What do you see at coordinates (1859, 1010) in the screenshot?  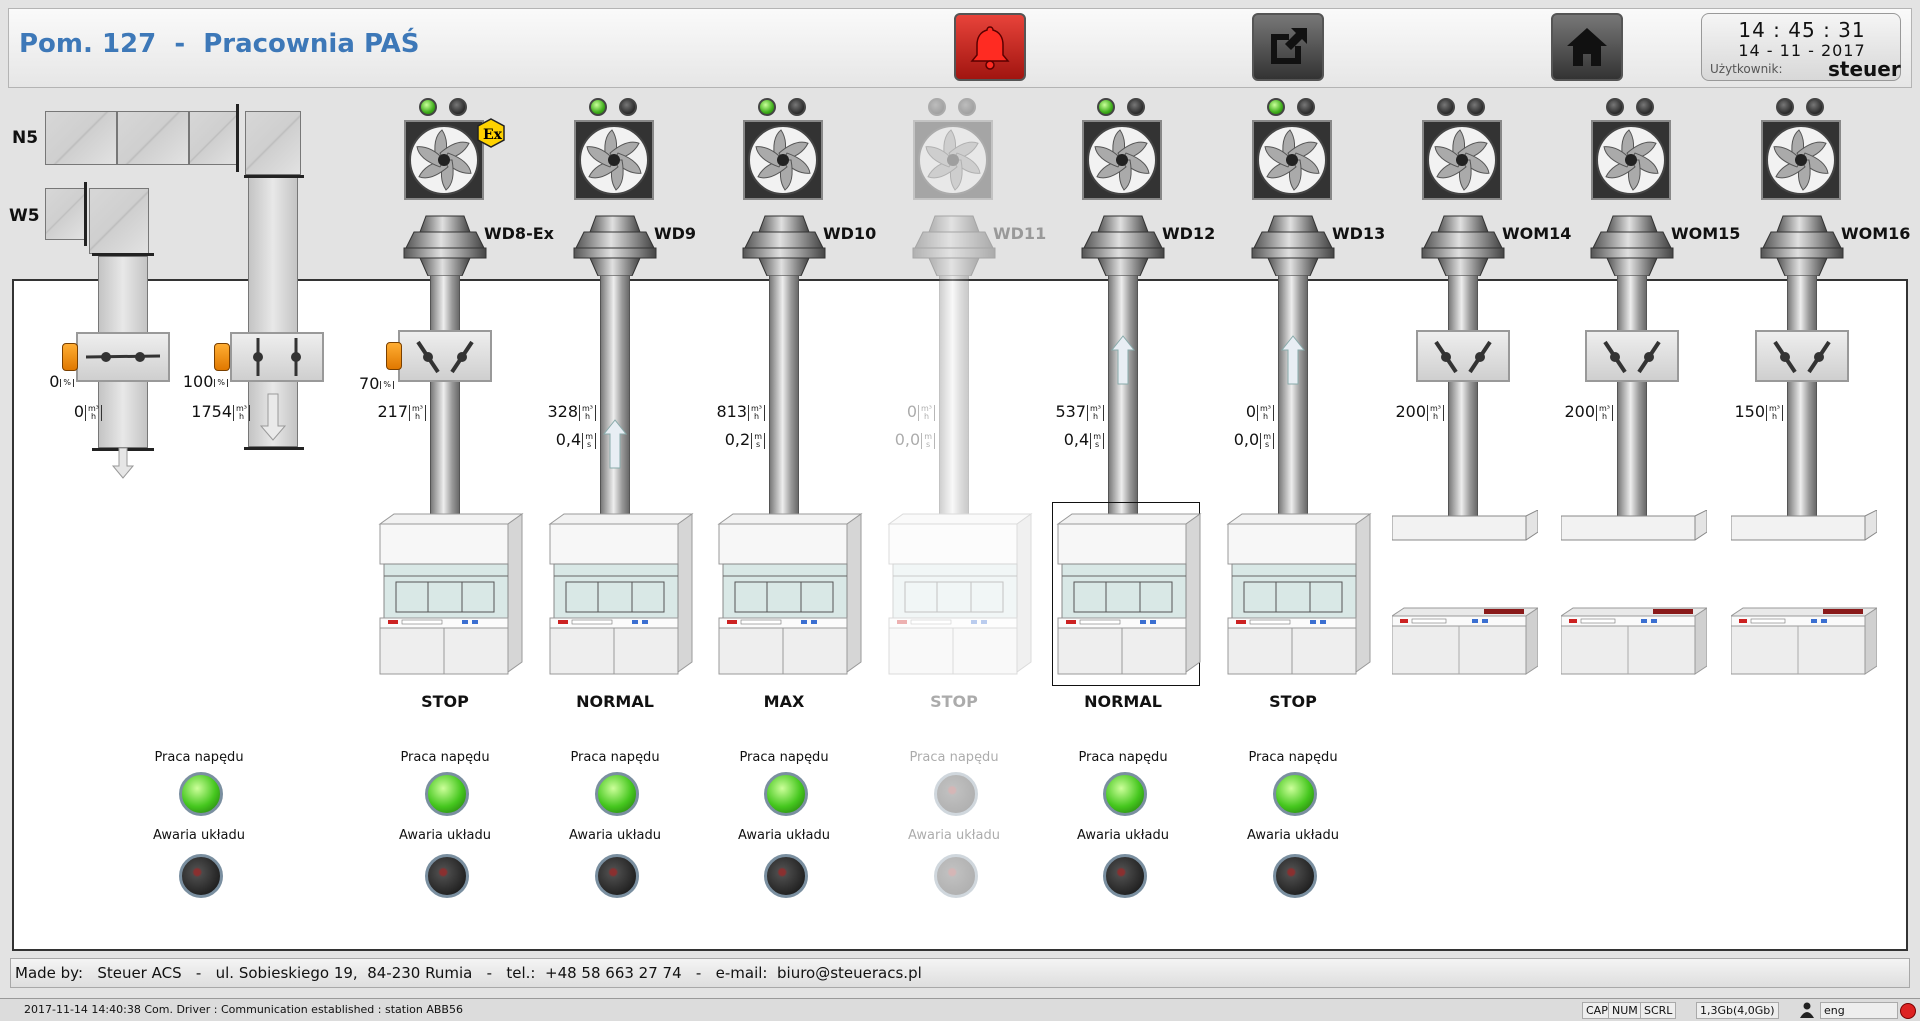 I see `language-indicator: eng` at bounding box center [1859, 1010].